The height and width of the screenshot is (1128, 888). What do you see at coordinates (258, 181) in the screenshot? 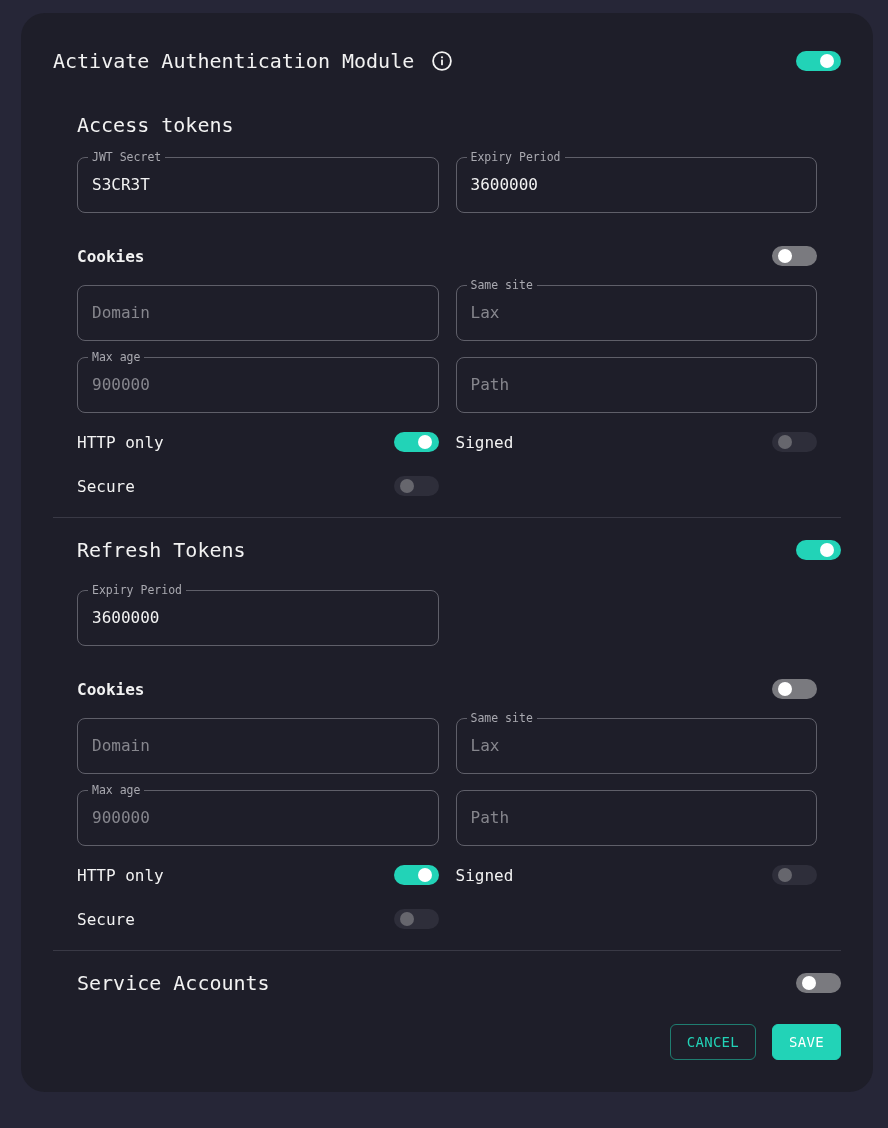
I see `text-field: JWT Secret S3CR3T` at bounding box center [258, 181].